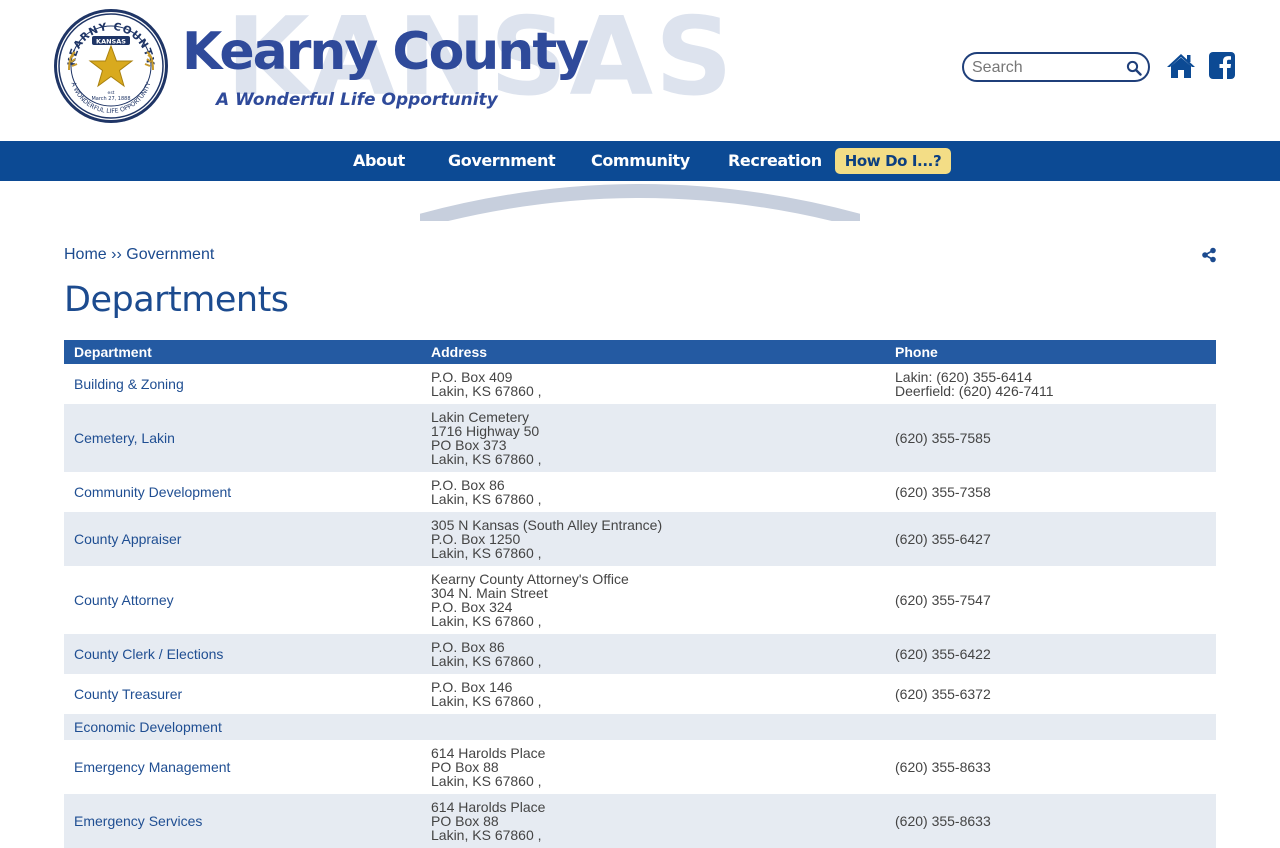 The width and height of the screenshot is (1280, 848). Describe the element at coordinates (1050, 492) in the screenshot. I see `phone-cell: (620) 355-7358` at that location.